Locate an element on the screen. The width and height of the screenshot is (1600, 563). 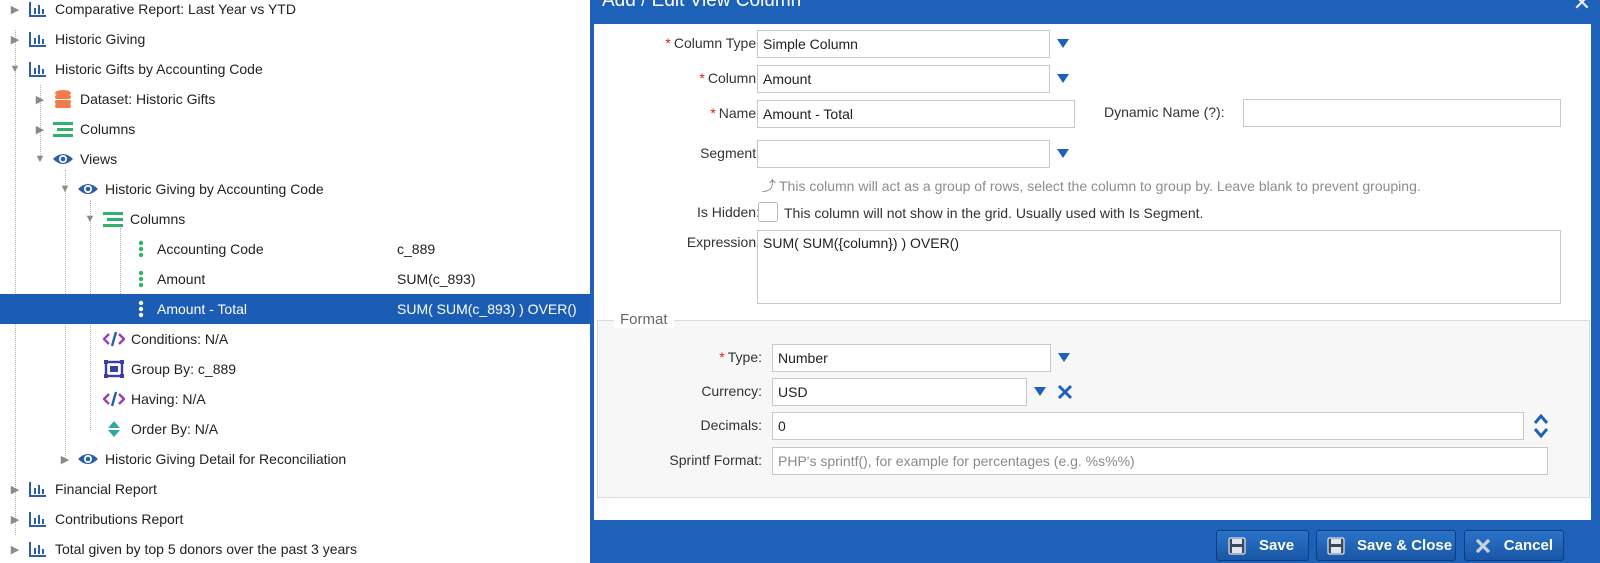
save-and-close-button-label: Save & Close is located at coordinates (1405, 545).